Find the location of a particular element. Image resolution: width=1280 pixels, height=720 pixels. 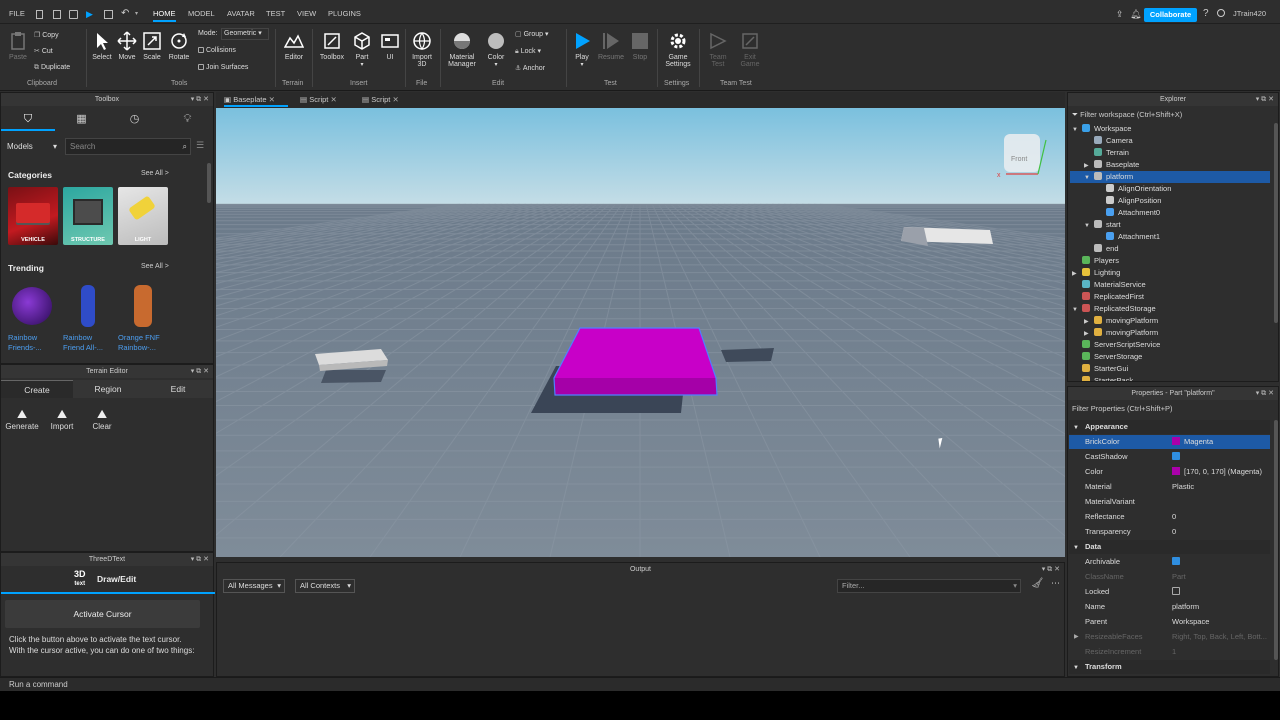

explorer-item: Players is located at coordinates (1170, 261).